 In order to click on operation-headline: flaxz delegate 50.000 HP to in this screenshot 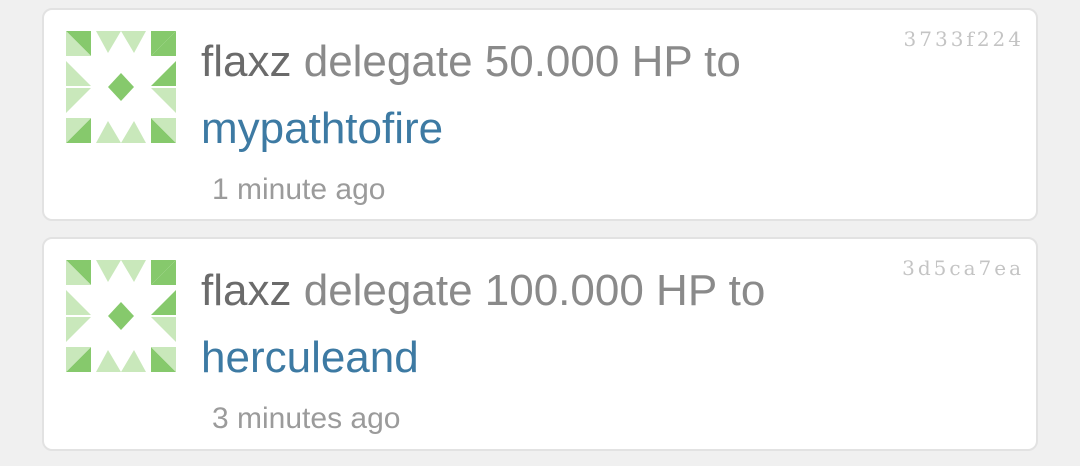, I will do `click(471, 62)`.